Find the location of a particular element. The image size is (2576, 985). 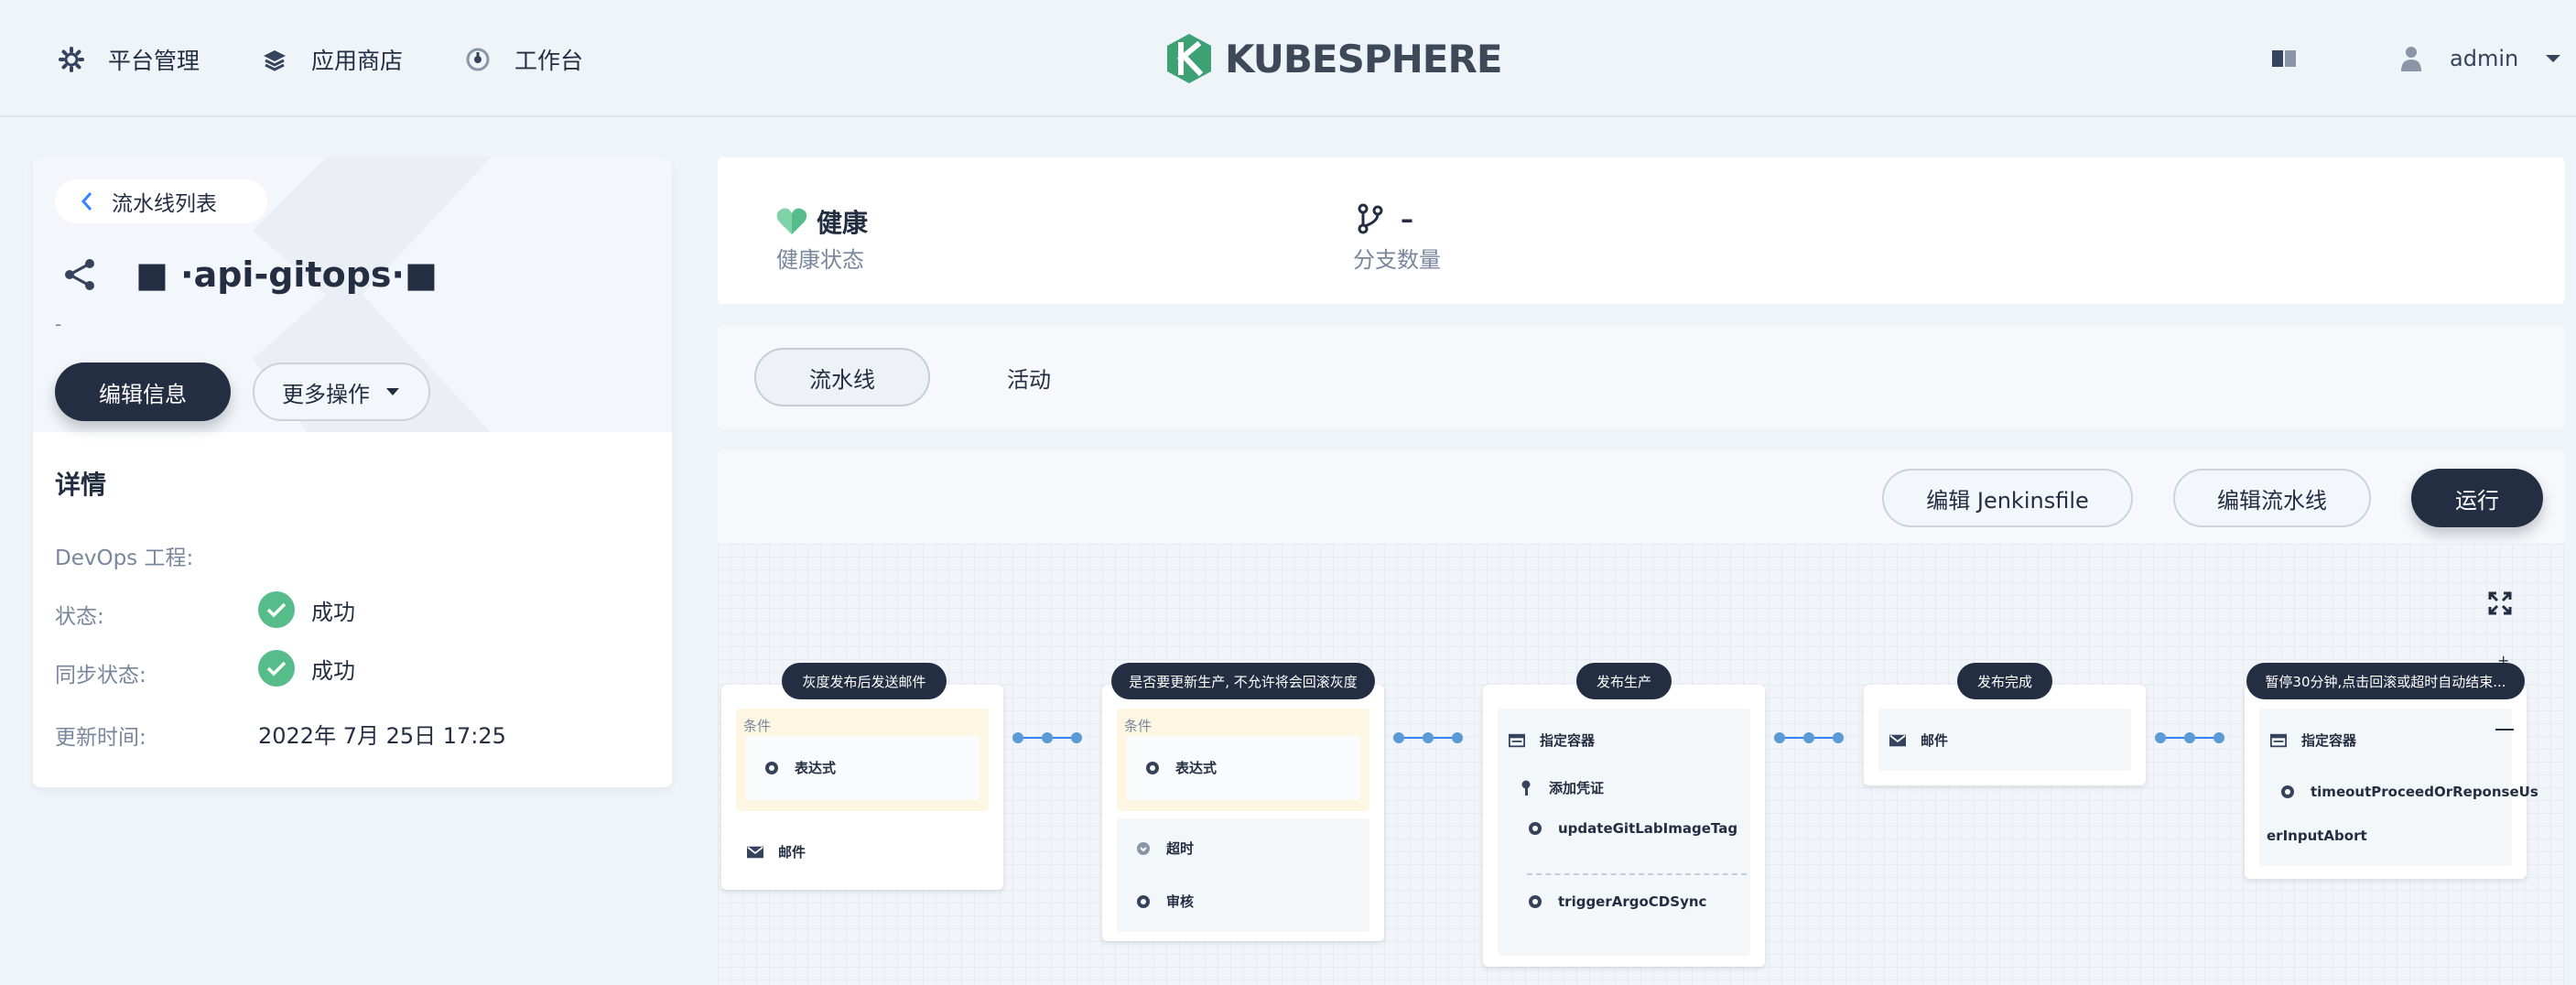

tab-activity-label: 活动 is located at coordinates (1029, 379).